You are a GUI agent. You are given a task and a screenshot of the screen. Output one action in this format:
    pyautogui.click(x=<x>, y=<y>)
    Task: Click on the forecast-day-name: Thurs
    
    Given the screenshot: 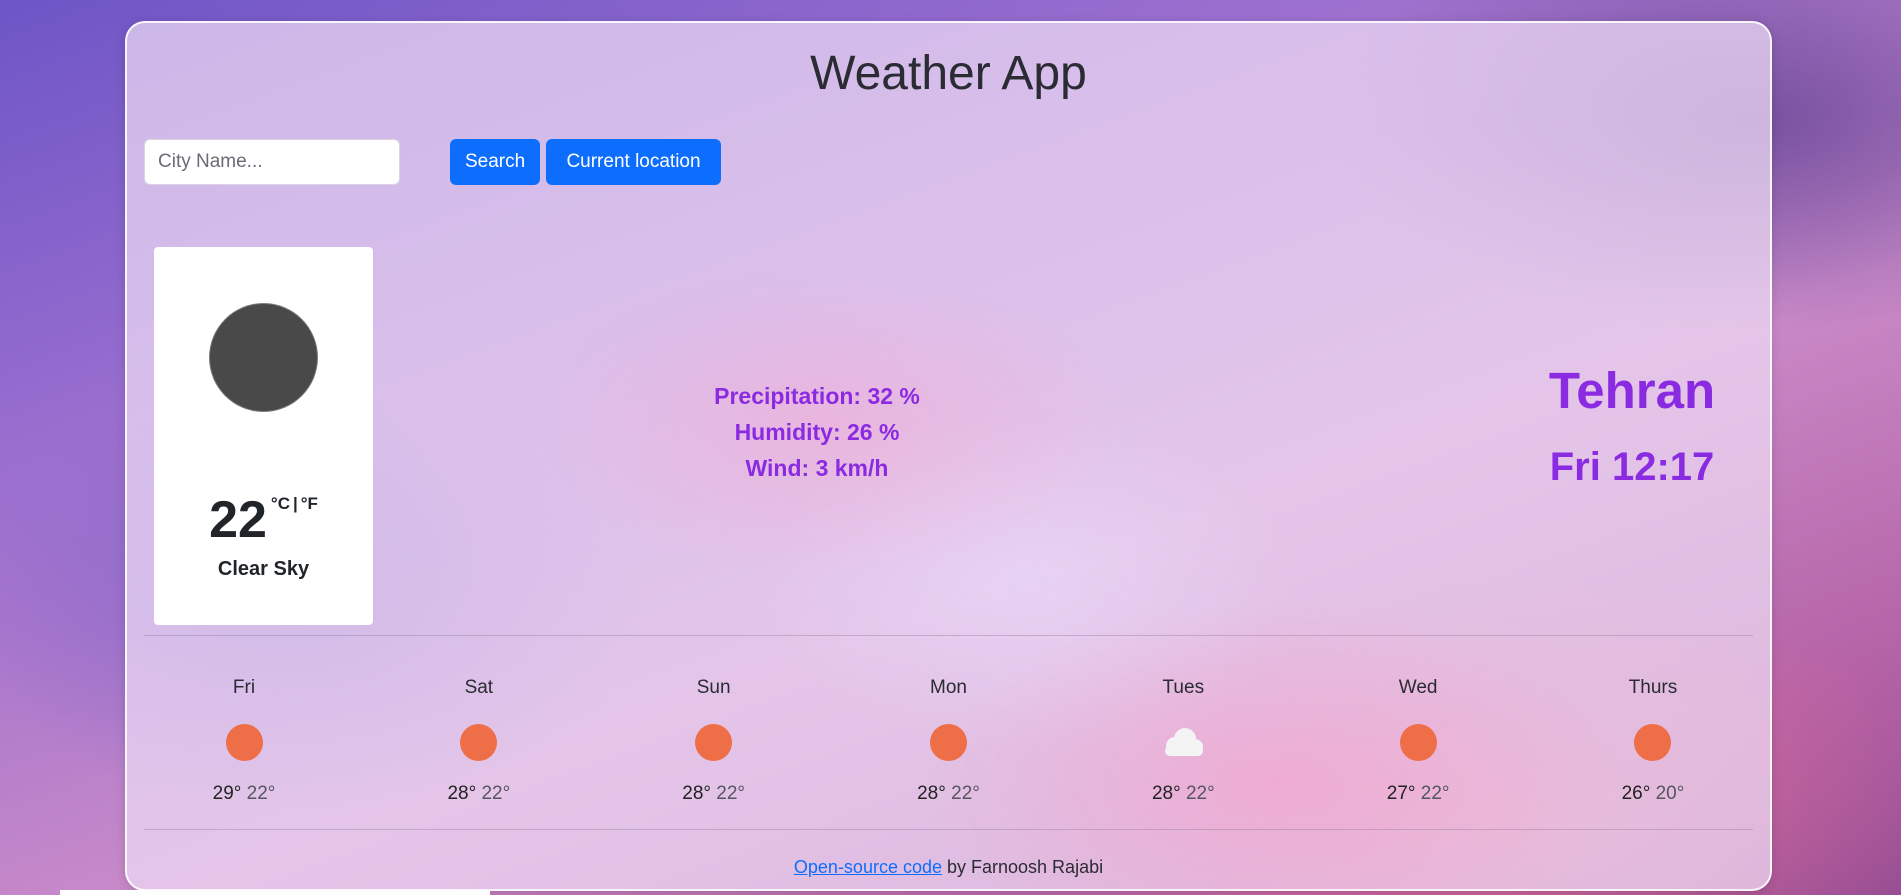 What is the action you would take?
    pyautogui.click(x=1653, y=687)
    